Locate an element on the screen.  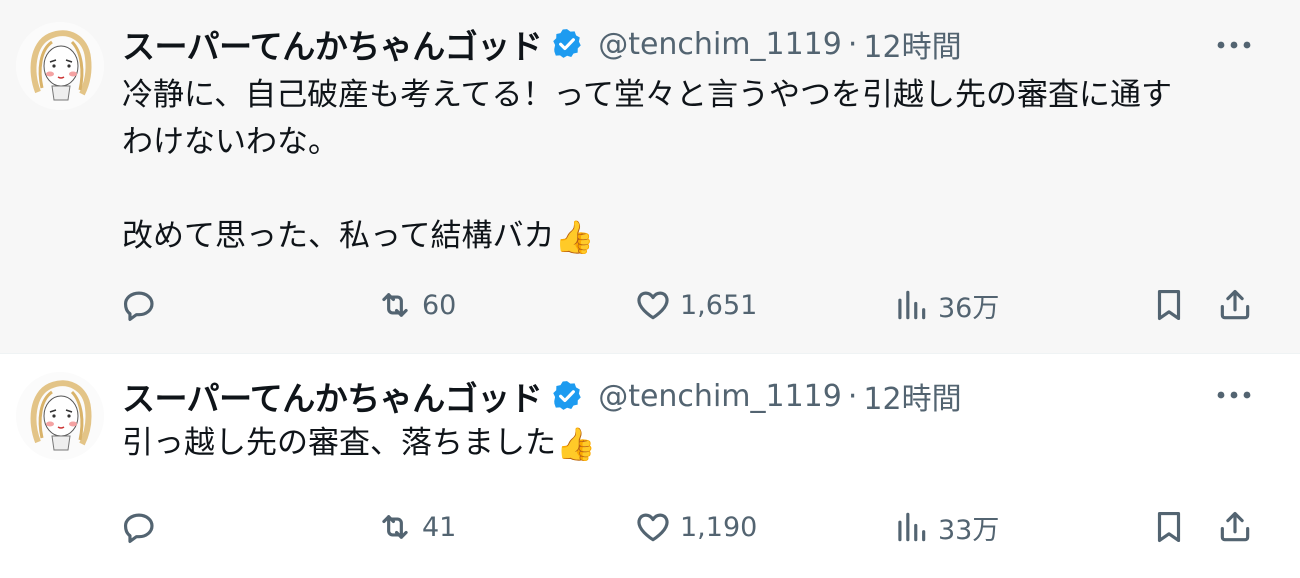
like-count: 1,651 is located at coordinates (719, 305).